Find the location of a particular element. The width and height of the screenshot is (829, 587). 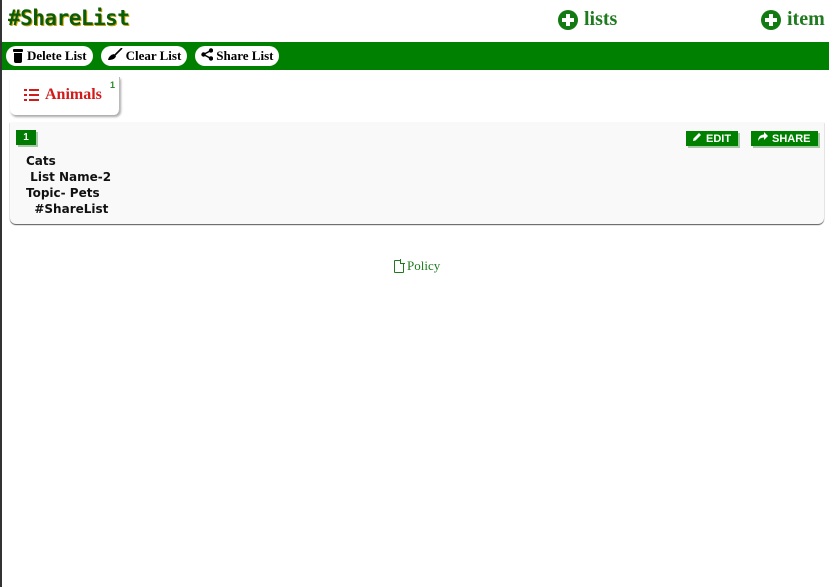

item-topic: Topic- Pets is located at coordinates (63, 193).